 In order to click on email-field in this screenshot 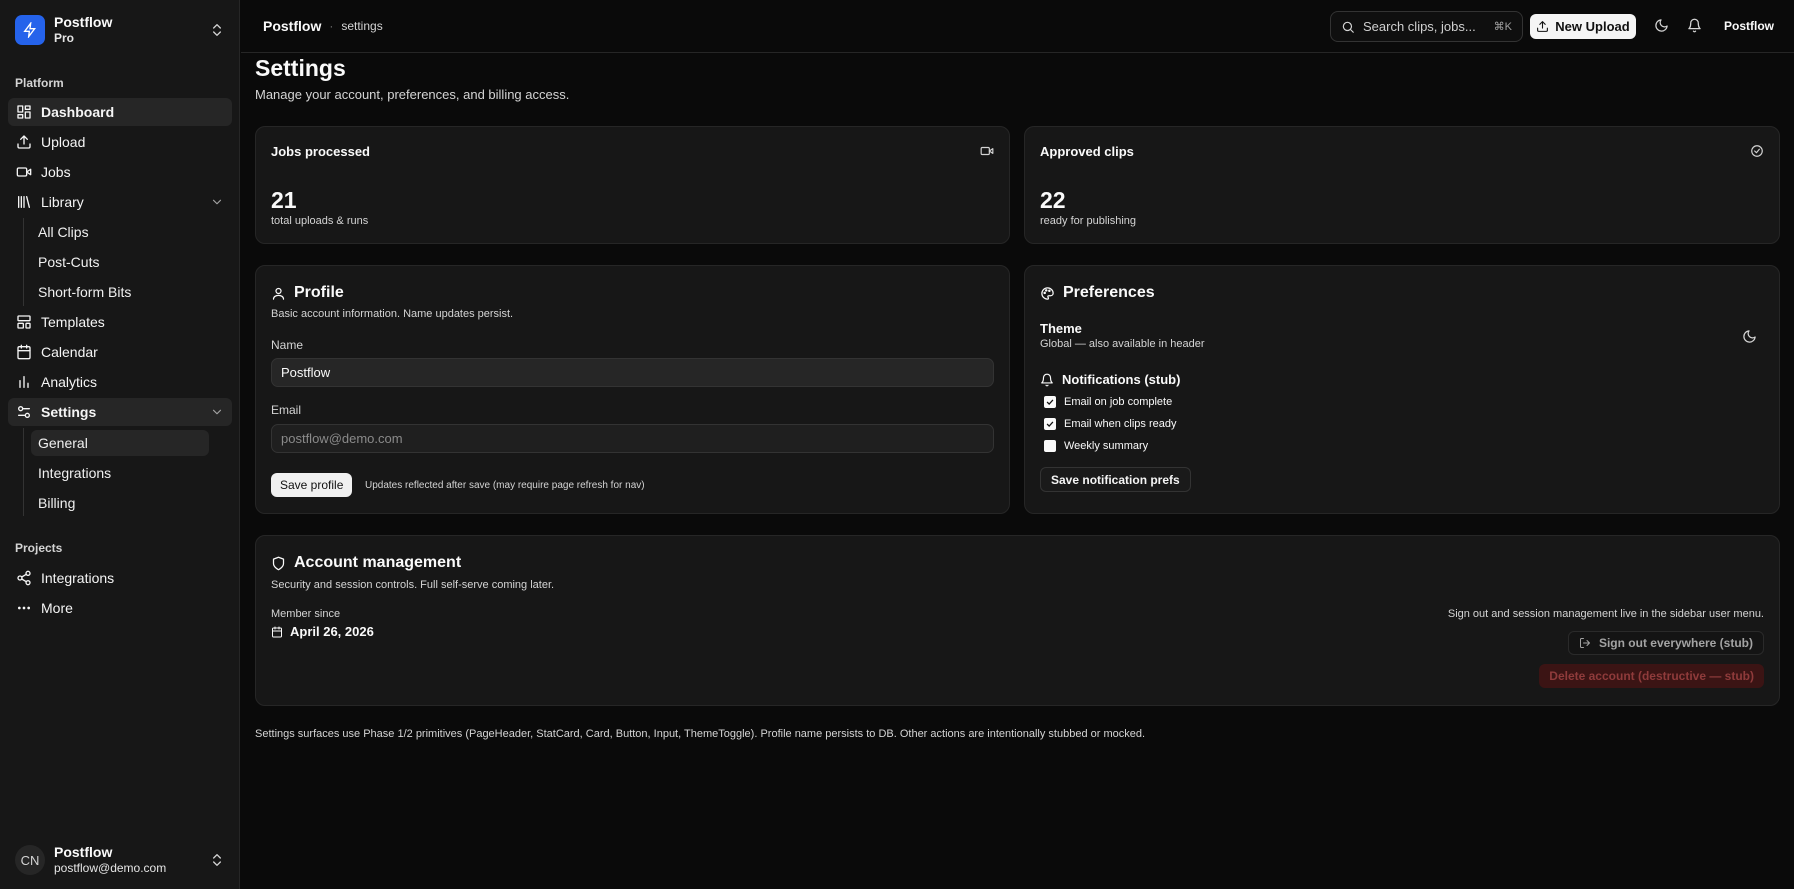, I will do `click(632, 438)`.